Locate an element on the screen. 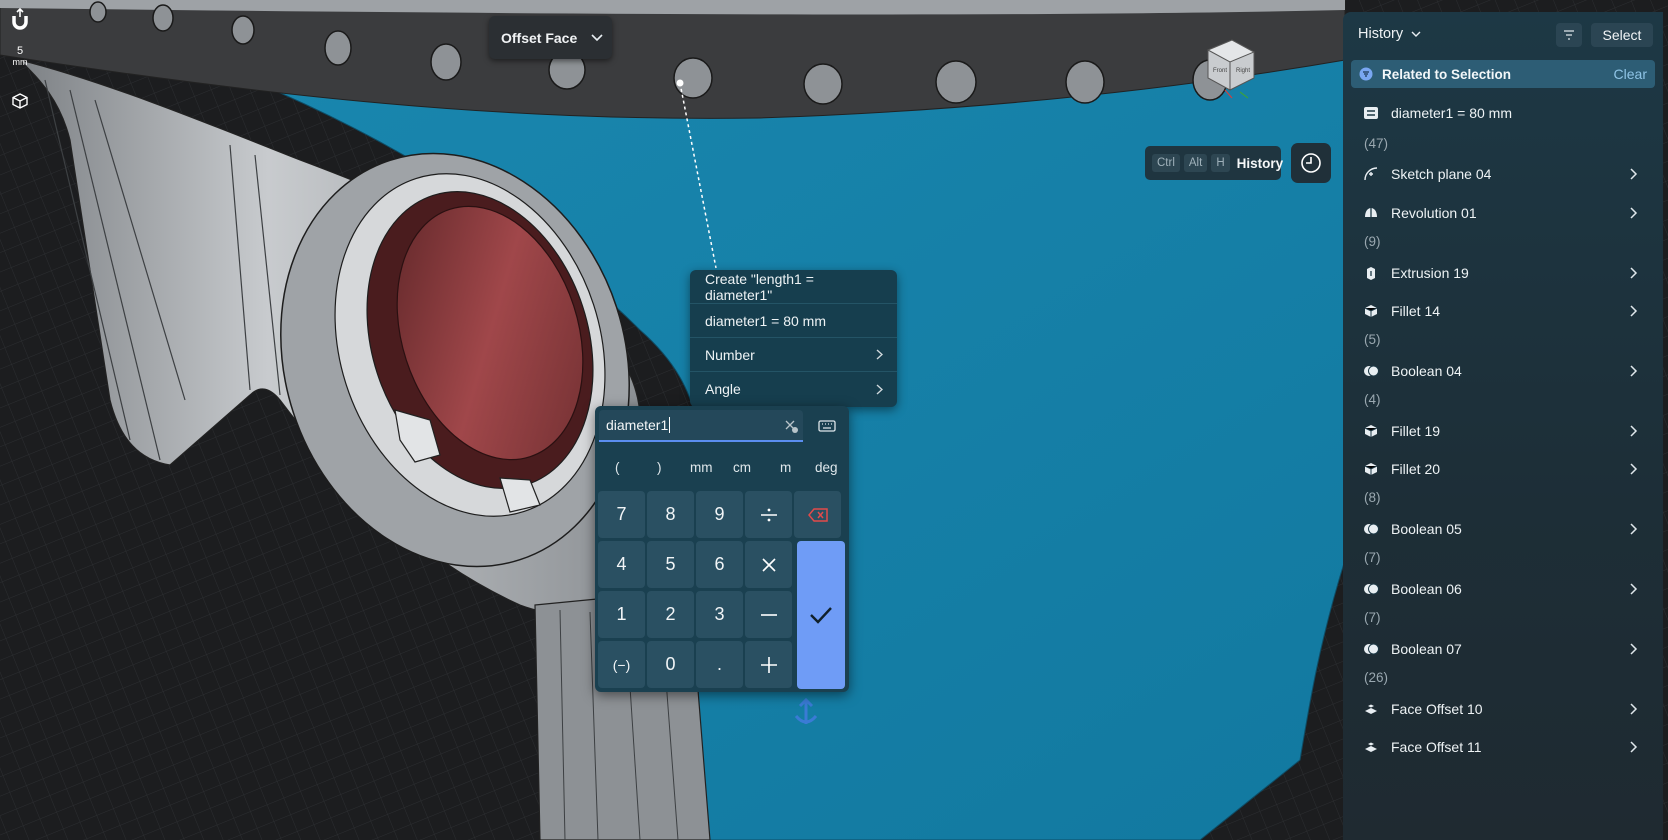 This screenshot has height=840, width=1668. checkmark-icon is located at coordinates (821, 615).